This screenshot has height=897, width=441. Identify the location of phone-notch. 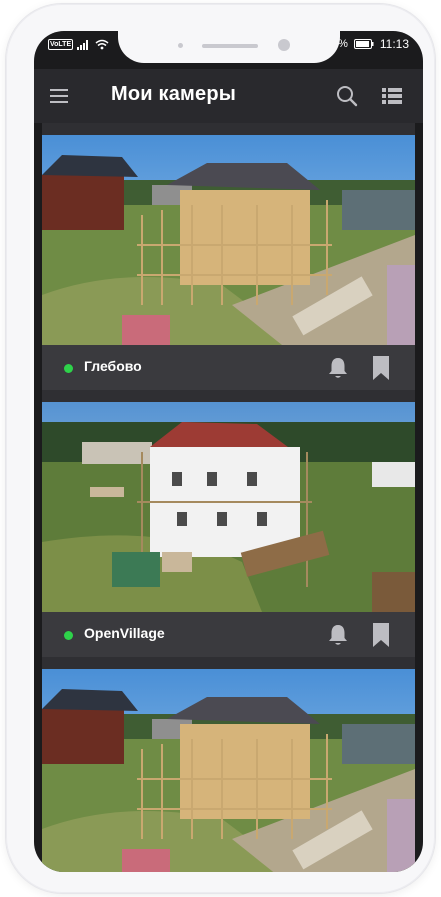
(229, 47).